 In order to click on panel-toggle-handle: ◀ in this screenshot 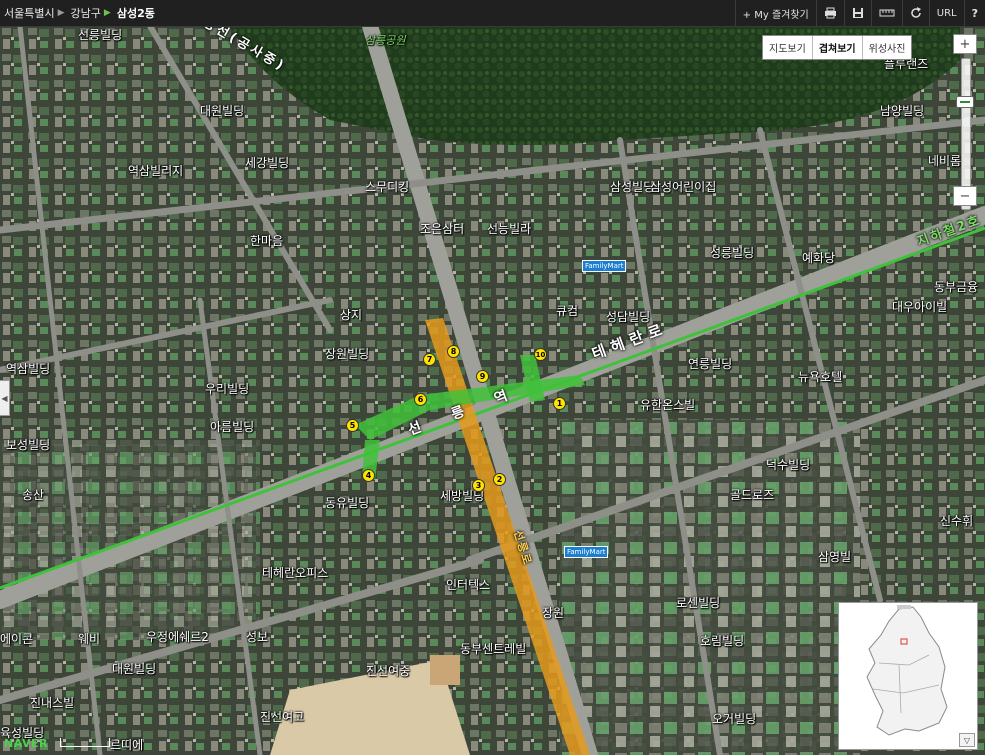, I will do `click(5, 398)`.